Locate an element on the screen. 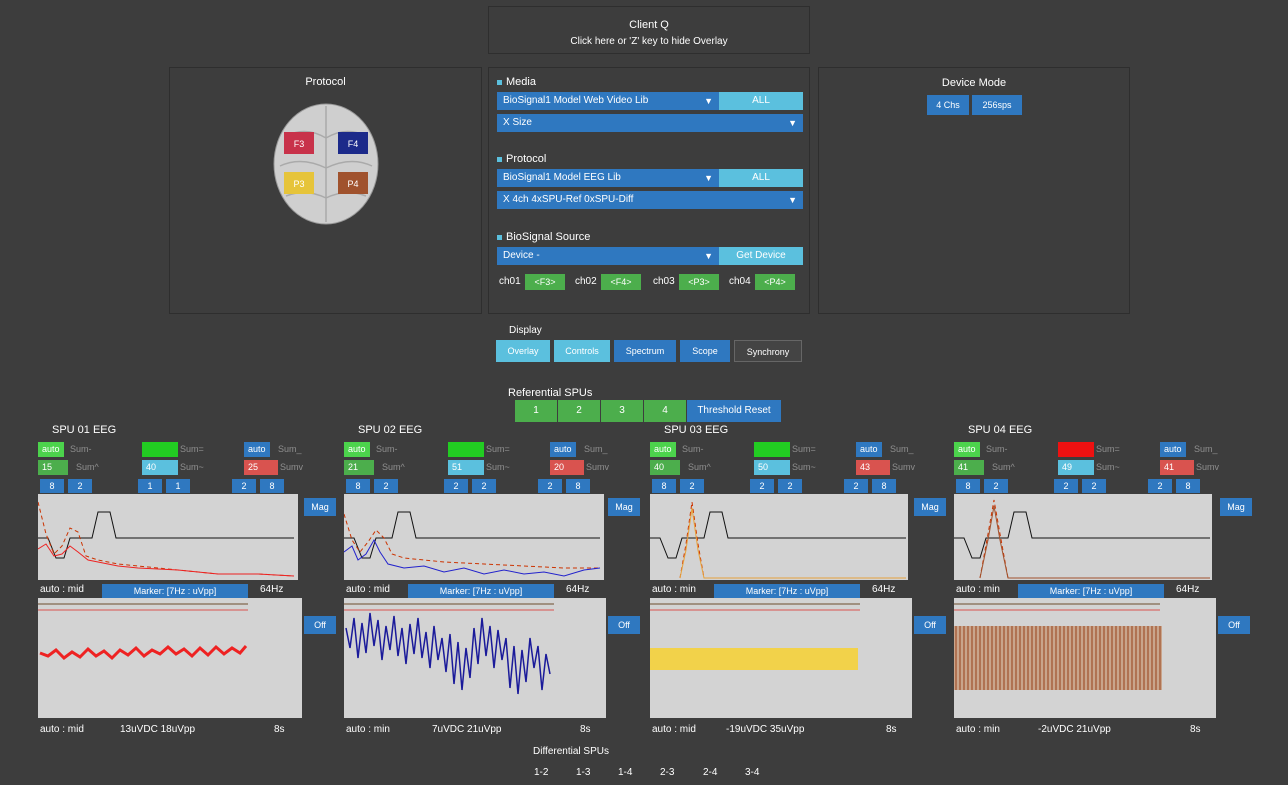  sum-tilde-control: 40 Sum~ is located at coordinates (191, 467).